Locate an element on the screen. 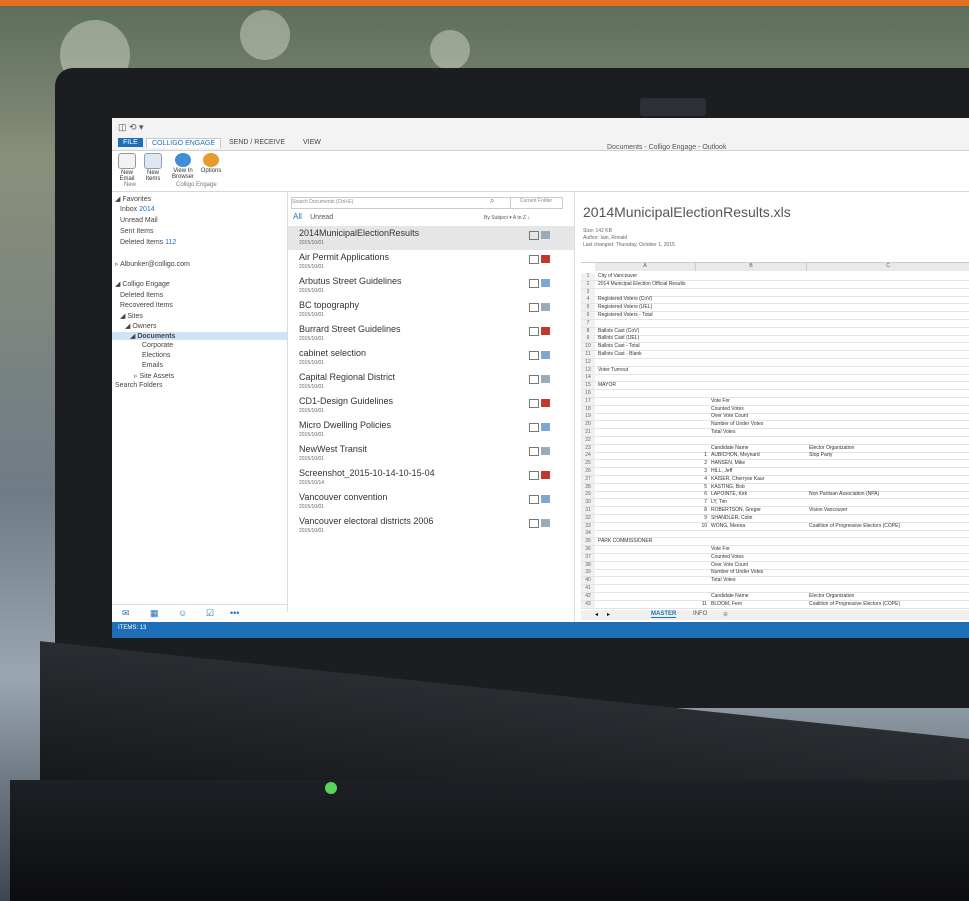 The width and height of the screenshot is (969, 901). folder-sent-items: Sent Items is located at coordinates (136, 231).